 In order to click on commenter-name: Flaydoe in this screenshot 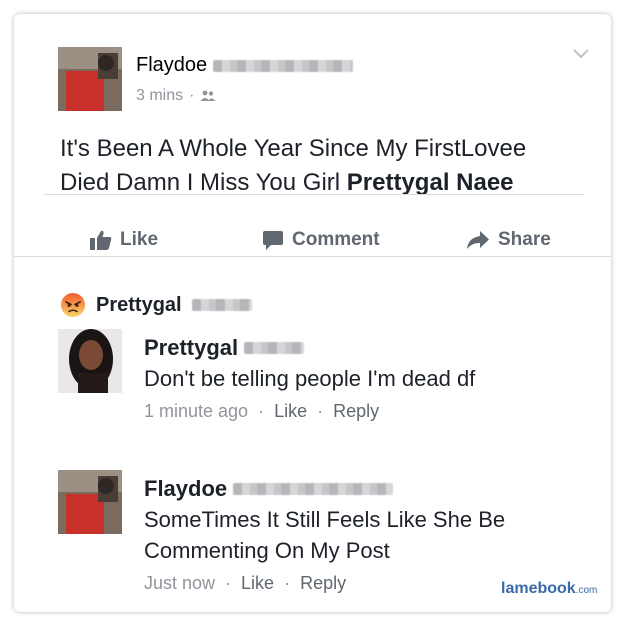, I will do `click(185, 489)`.